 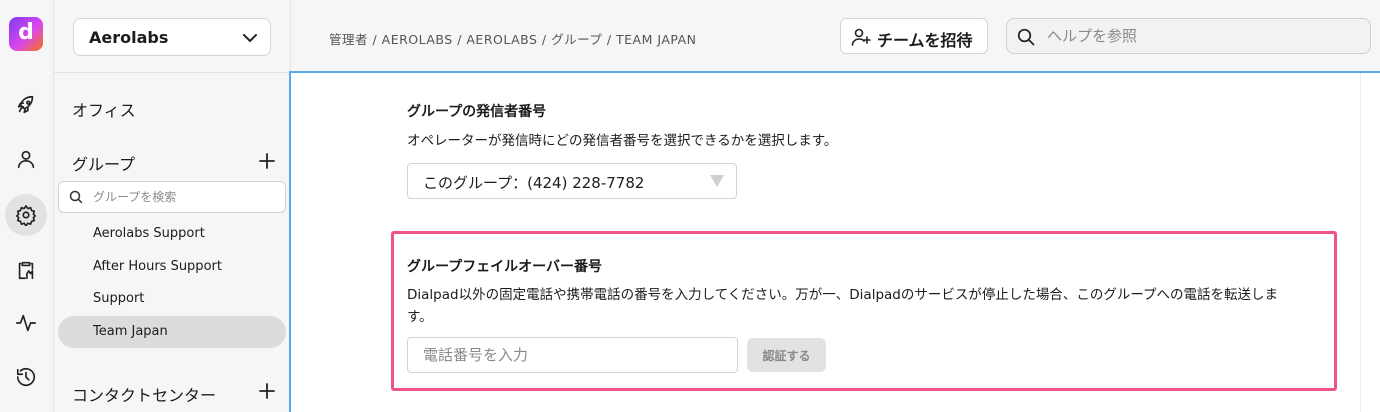 What do you see at coordinates (104, 109) in the screenshot?
I see `sidebar-item-office: オフィス` at bounding box center [104, 109].